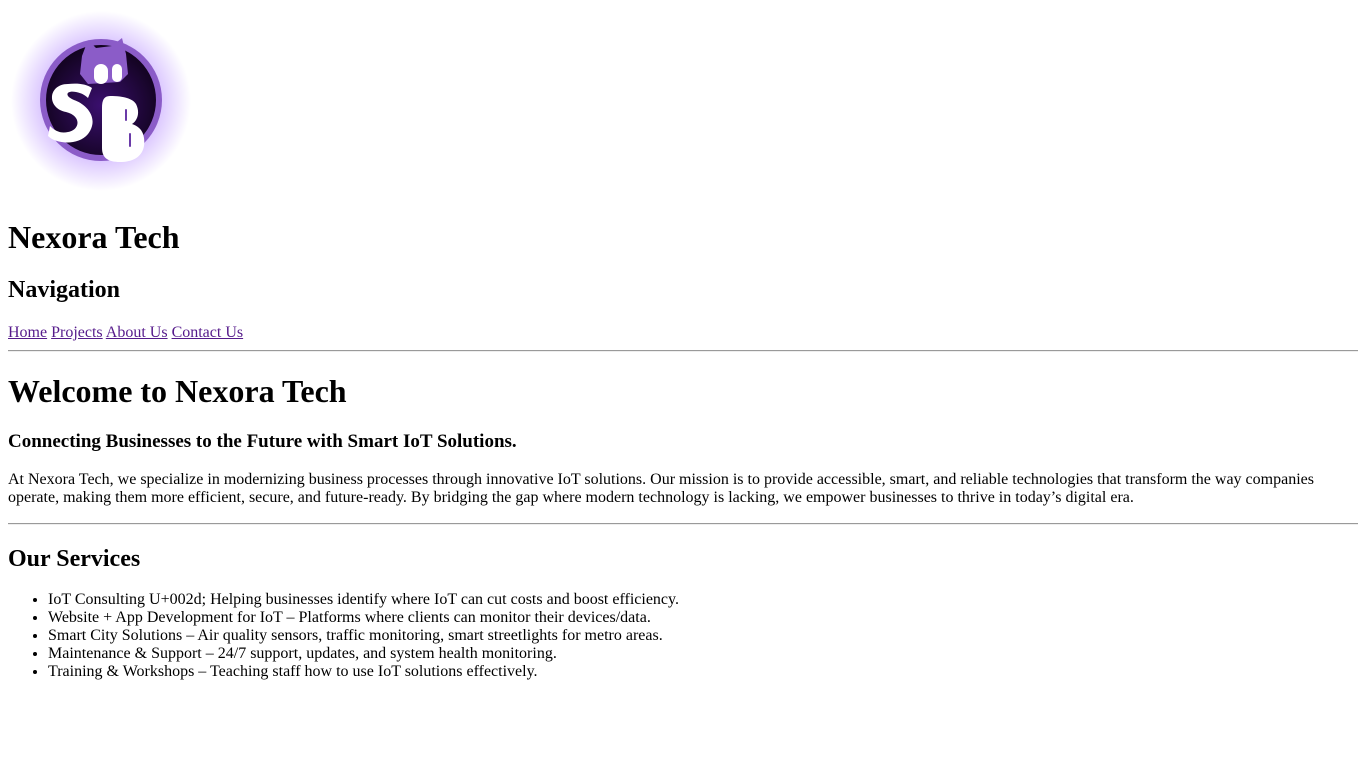 The image size is (1366, 768). Describe the element at coordinates (208, 332) in the screenshot. I see `nav-link-contact-us: Contact Us` at that location.